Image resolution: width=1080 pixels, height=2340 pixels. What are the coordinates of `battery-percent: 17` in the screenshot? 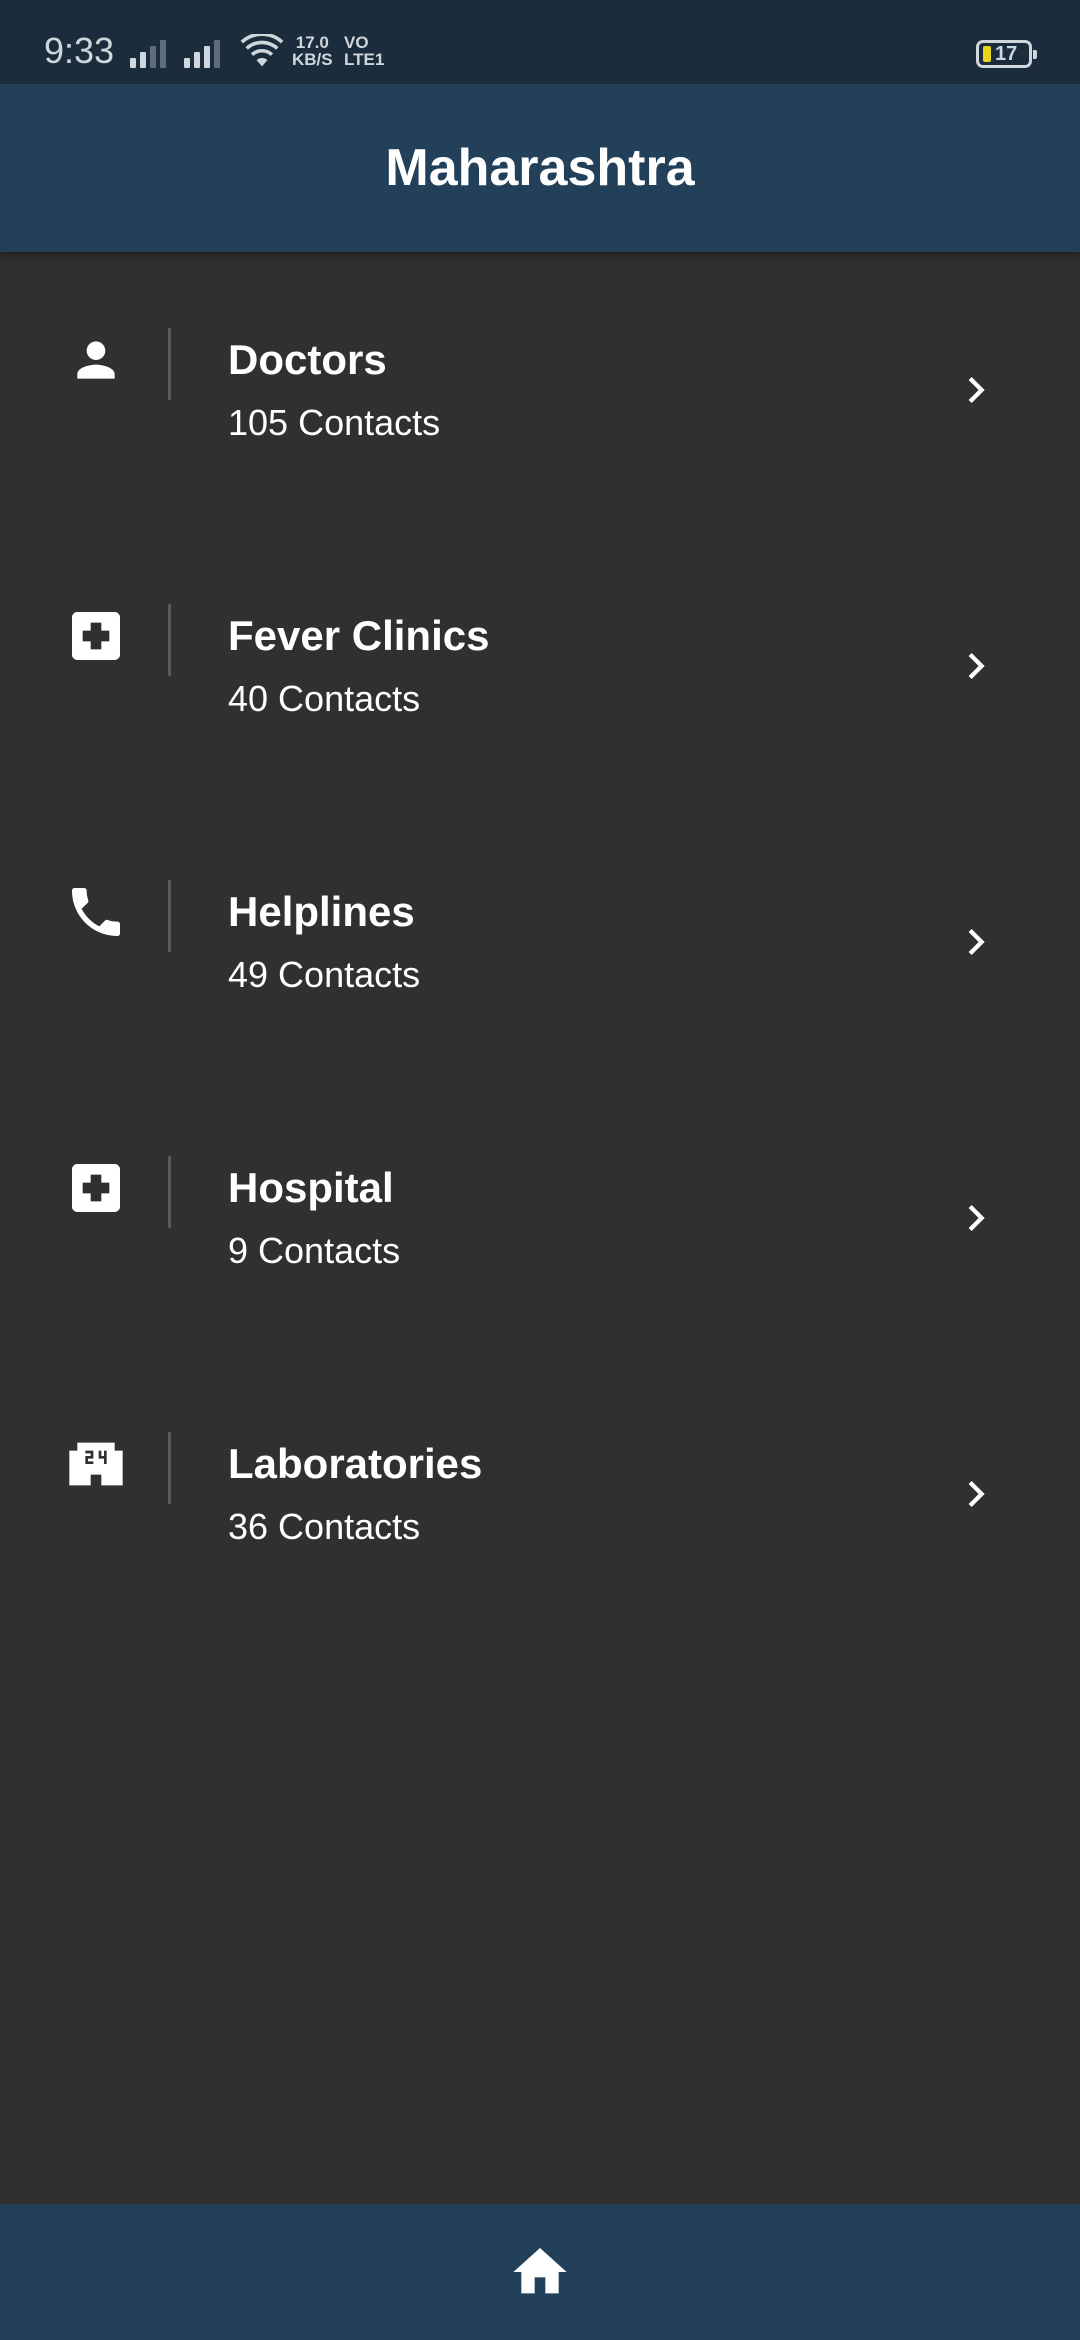 It's located at (1006, 53).